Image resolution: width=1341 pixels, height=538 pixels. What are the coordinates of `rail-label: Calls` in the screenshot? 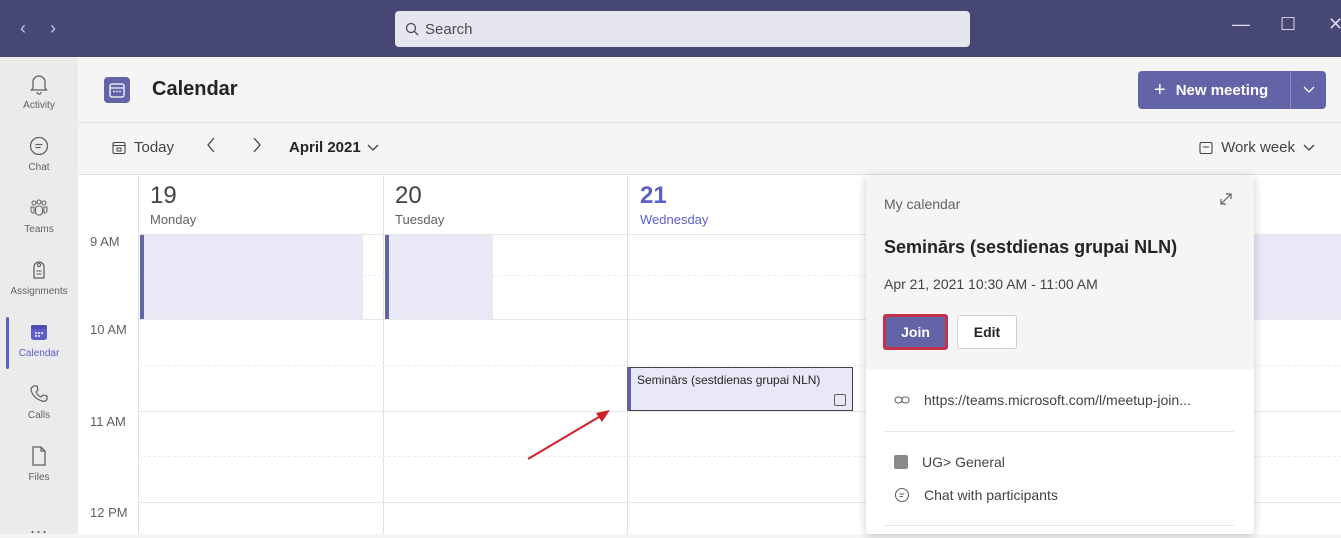 It's located at (39, 415).